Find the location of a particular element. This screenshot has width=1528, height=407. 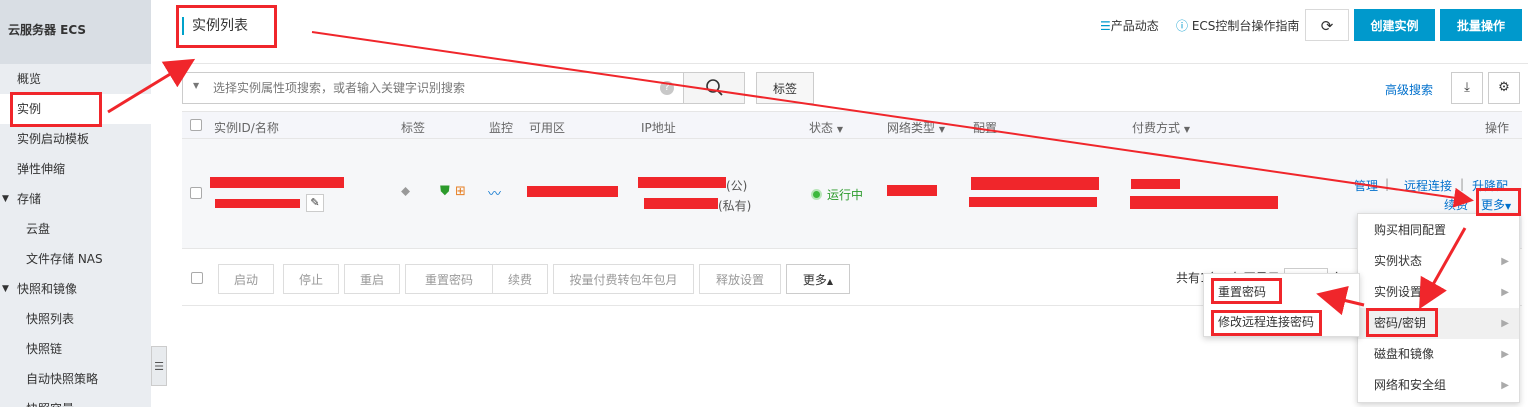

redacted-zone is located at coordinates (572, 191).